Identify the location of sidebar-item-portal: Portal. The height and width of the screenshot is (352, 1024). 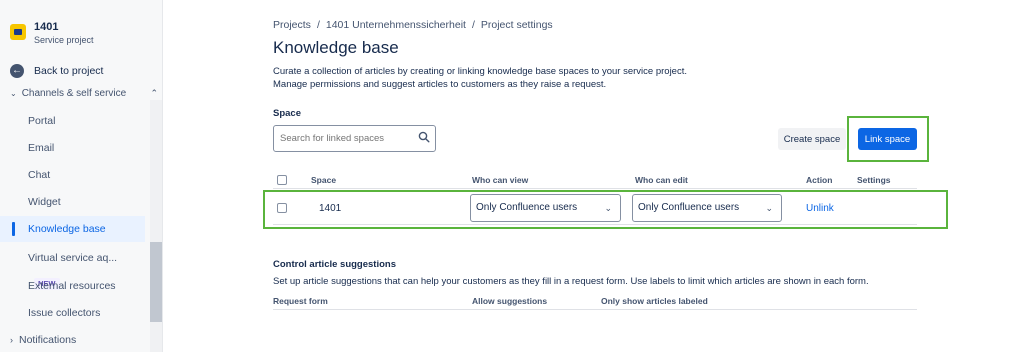
(72, 121).